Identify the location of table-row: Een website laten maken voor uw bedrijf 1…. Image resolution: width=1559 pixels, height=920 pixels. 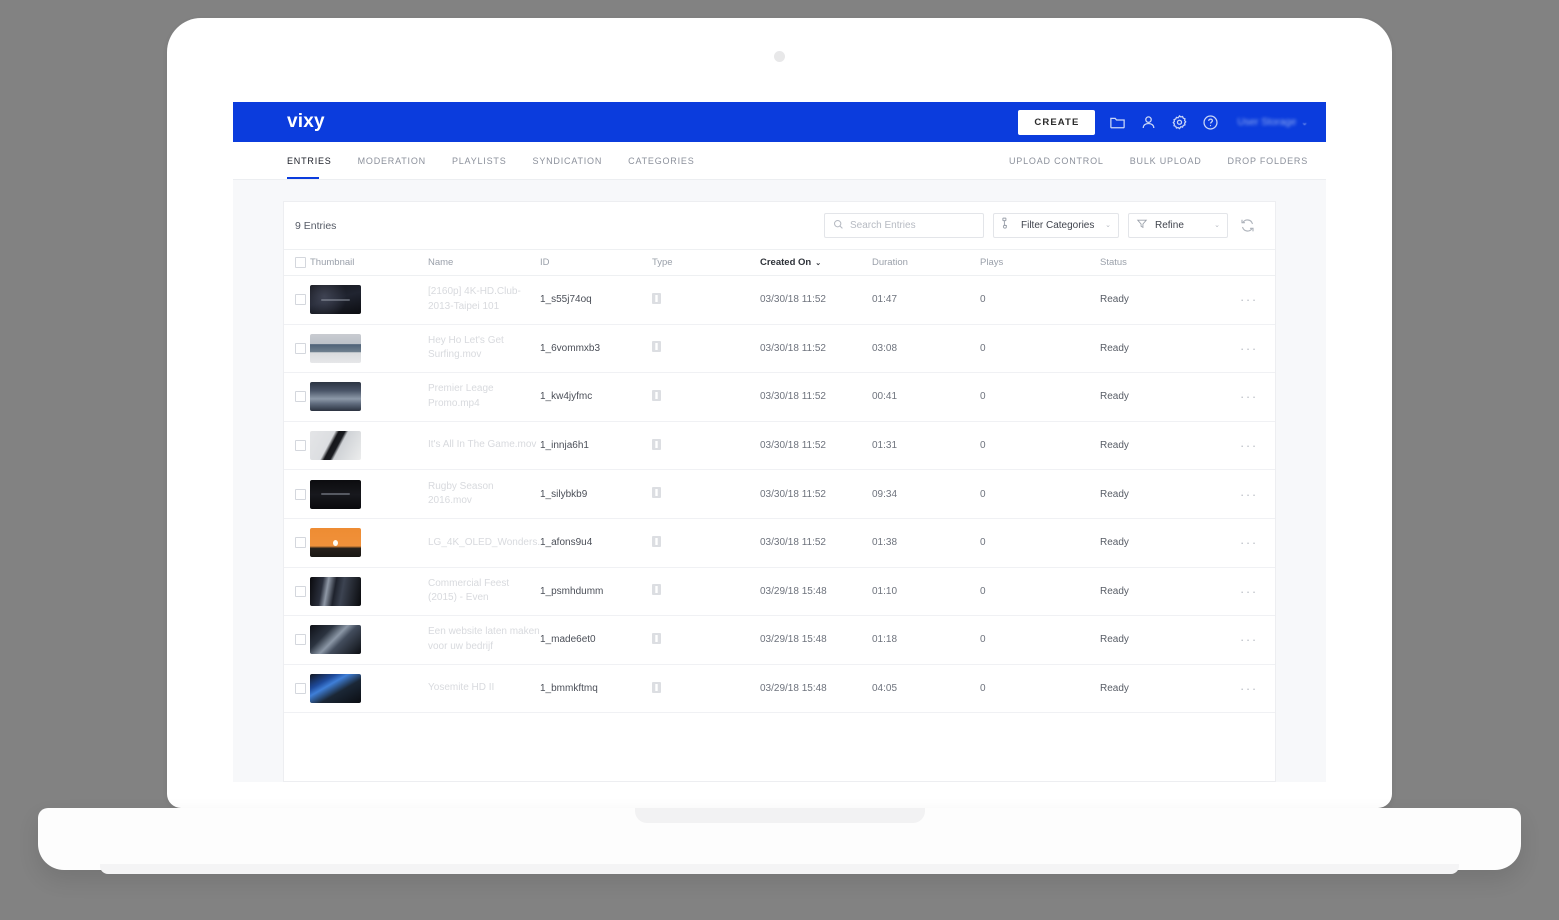
(779, 640).